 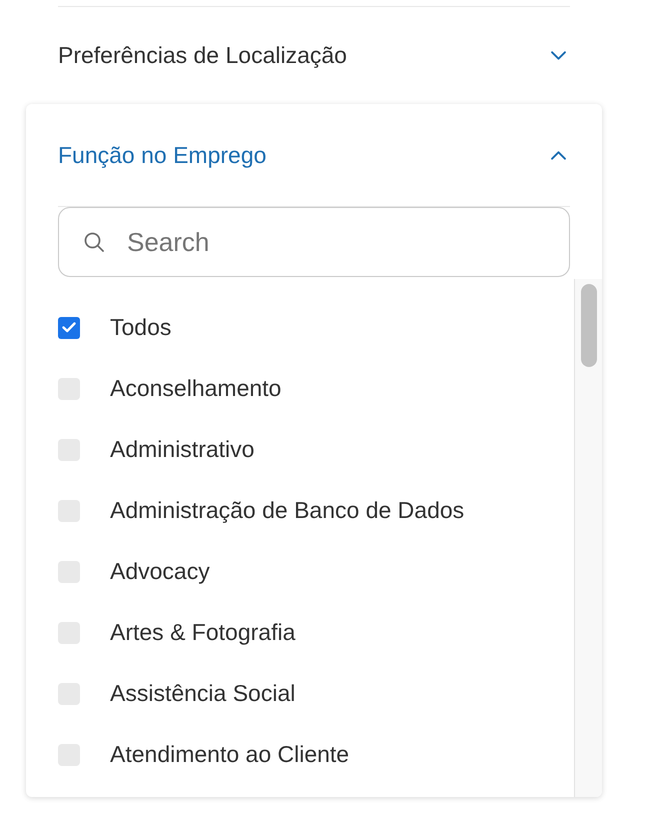 I want to click on option-label: Artes & Fotografia, so click(x=203, y=632).